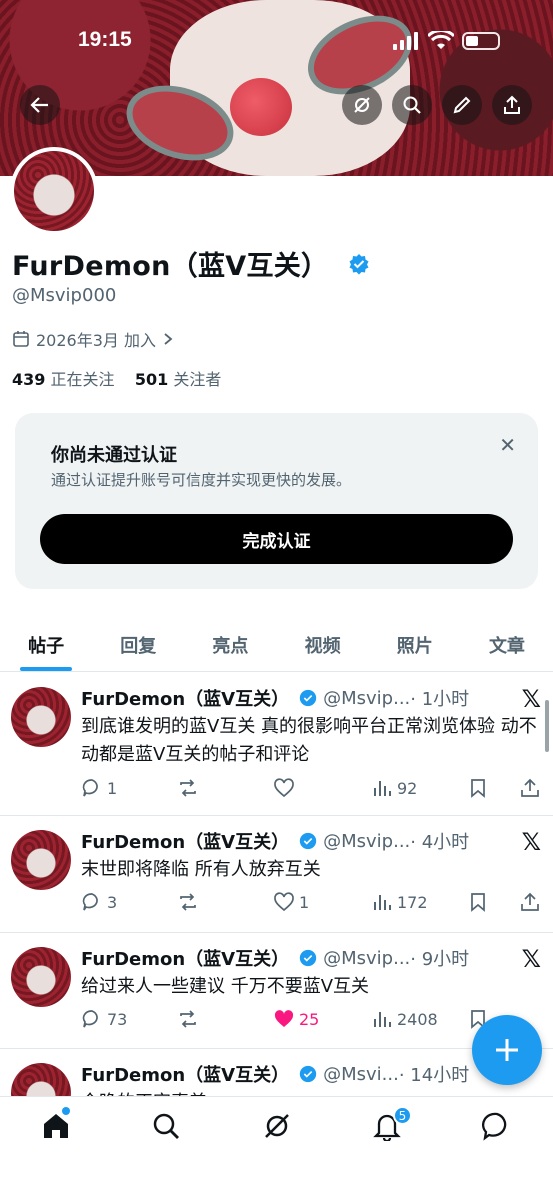 The image size is (553, 1200). Describe the element at coordinates (29, 379) in the screenshot. I see `following-count: 439` at that location.